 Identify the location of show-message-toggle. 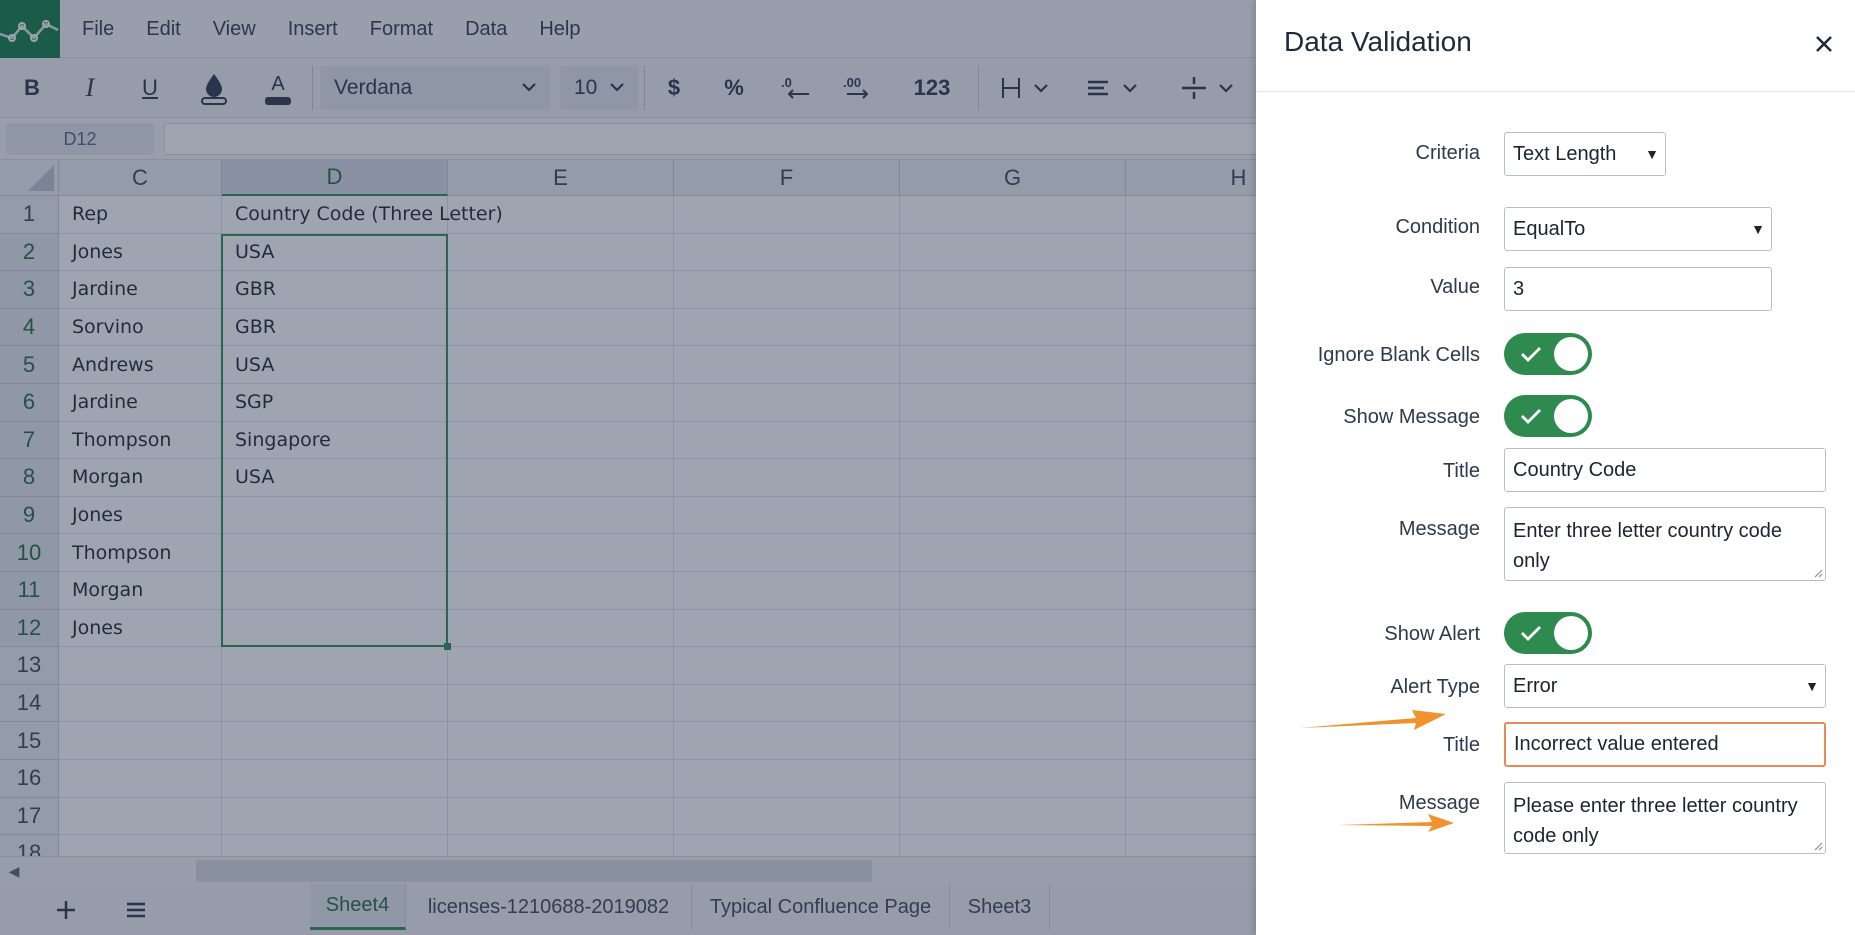
(1548, 416).